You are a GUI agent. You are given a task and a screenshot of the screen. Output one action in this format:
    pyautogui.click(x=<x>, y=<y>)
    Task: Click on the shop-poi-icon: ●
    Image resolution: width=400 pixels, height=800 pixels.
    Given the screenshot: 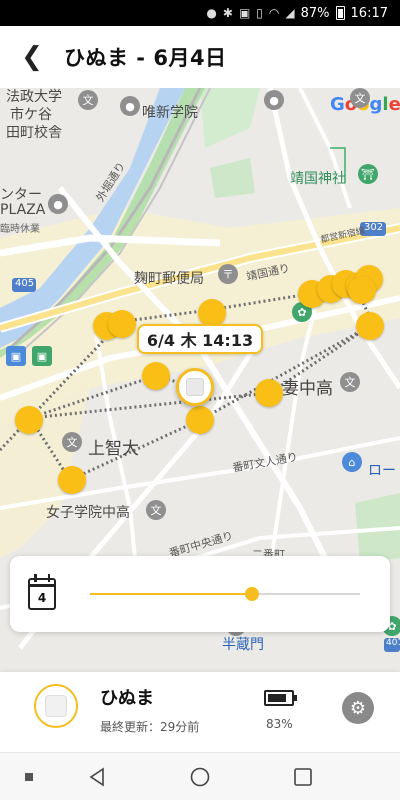 What is the action you would take?
    pyautogui.click(x=58, y=204)
    